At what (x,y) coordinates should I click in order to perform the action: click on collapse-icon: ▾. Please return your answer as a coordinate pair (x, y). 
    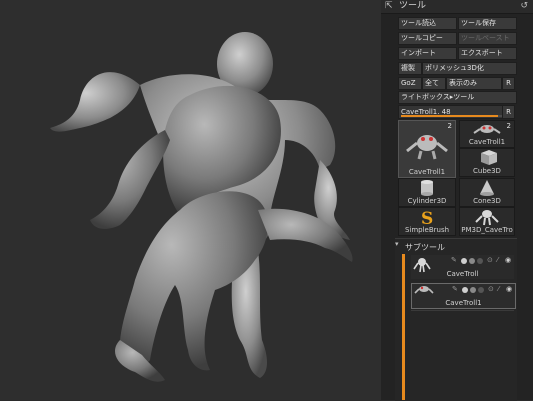
    Looking at the image, I should click on (397, 244).